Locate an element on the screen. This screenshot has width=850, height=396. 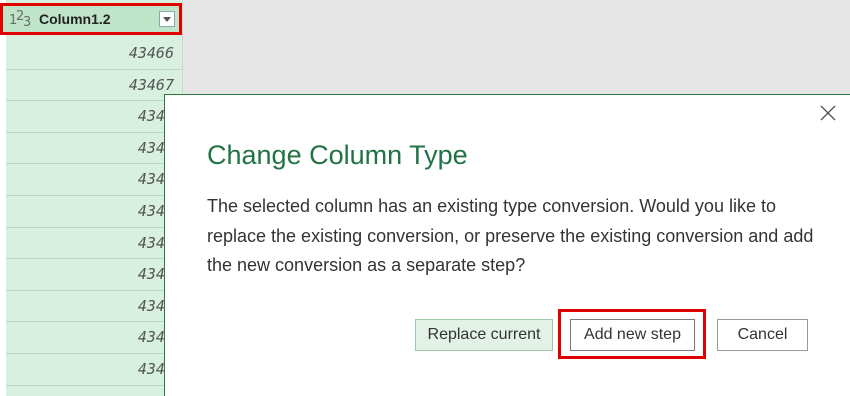
column-title: Column1.2 is located at coordinates (75, 19).